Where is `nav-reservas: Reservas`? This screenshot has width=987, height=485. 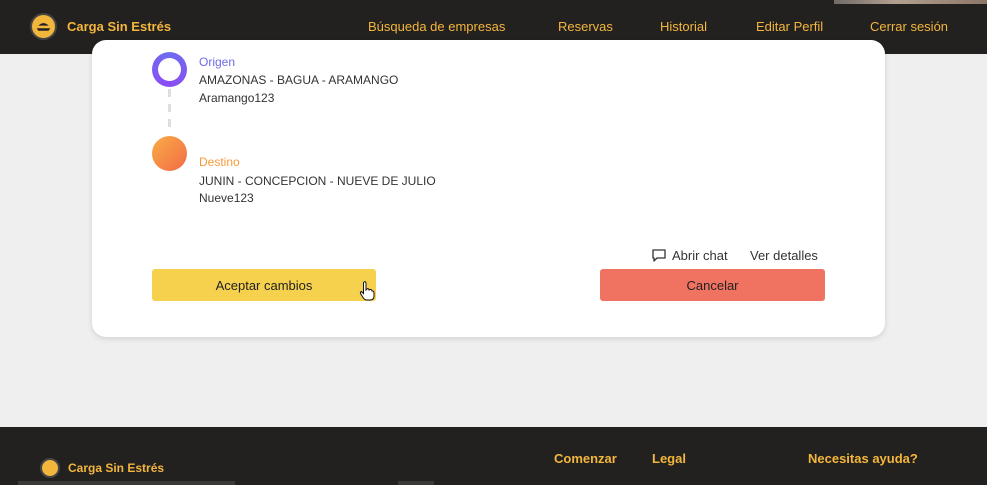 nav-reservas: Reservas is located at coordinates (585, 26).